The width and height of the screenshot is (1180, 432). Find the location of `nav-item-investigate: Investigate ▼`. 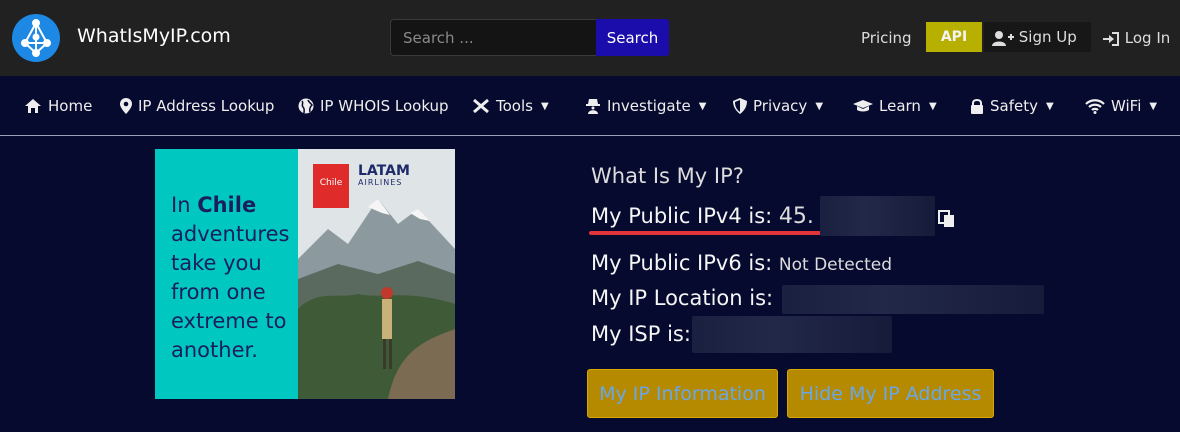

nav-item-investigate: Investigate ▼ is located at coordinates (645, 106).